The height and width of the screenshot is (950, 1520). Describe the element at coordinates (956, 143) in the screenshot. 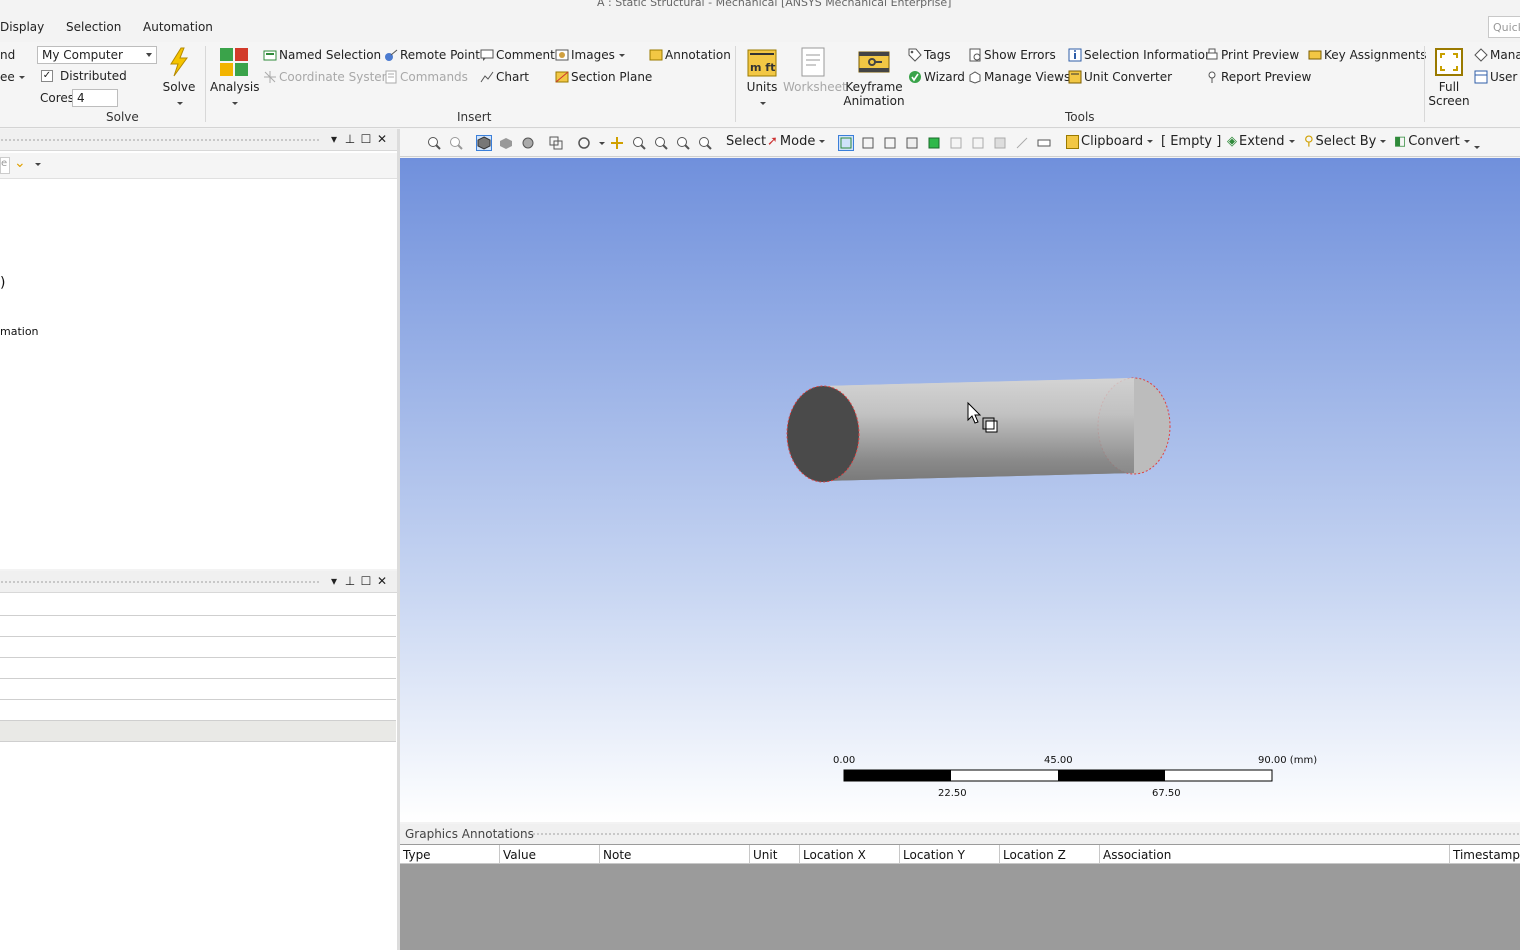

I see `select-node-icon` at that location.